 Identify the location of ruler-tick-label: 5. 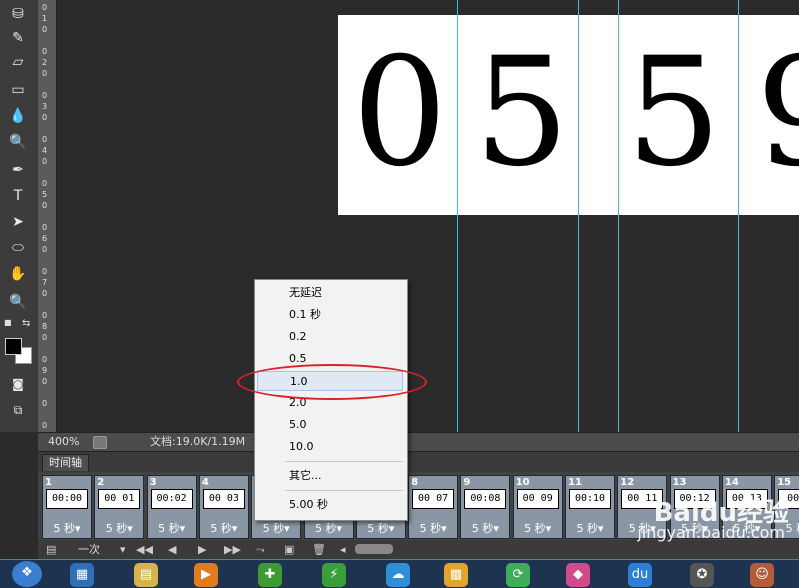
(45, 194).